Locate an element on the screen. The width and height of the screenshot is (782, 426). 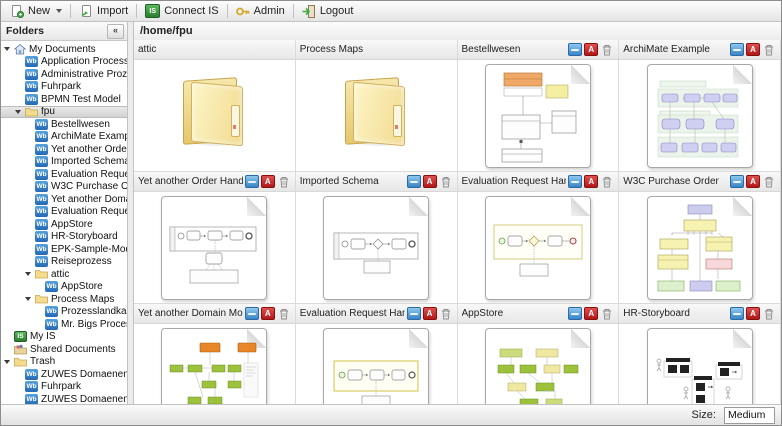
tree-item: Wb HR-Storyboard is located at coordinates (64, 237).